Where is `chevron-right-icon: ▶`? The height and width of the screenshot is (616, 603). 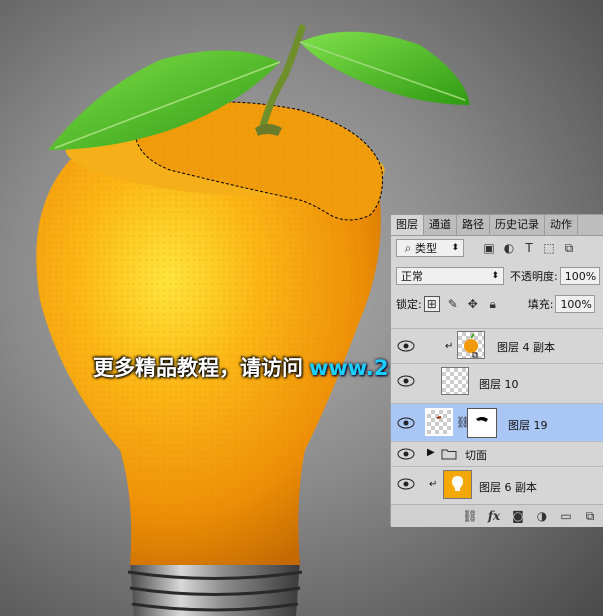 chevron-right-icon: ▶ is located at coordinates (431, 452).